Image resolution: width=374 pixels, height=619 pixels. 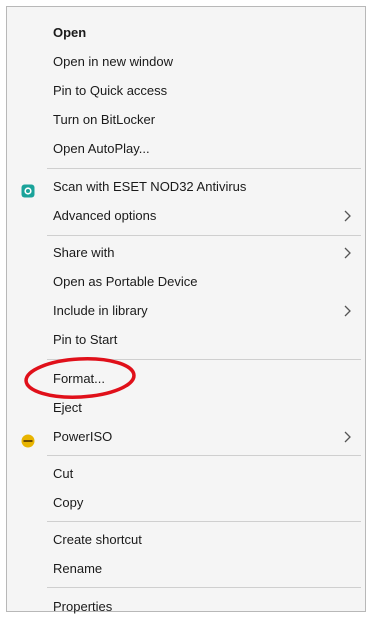 What do you see at coordinates (186, 408) in the screenshot?
I see `menu-item-eject: Eject` at bounding box center [186, 408].